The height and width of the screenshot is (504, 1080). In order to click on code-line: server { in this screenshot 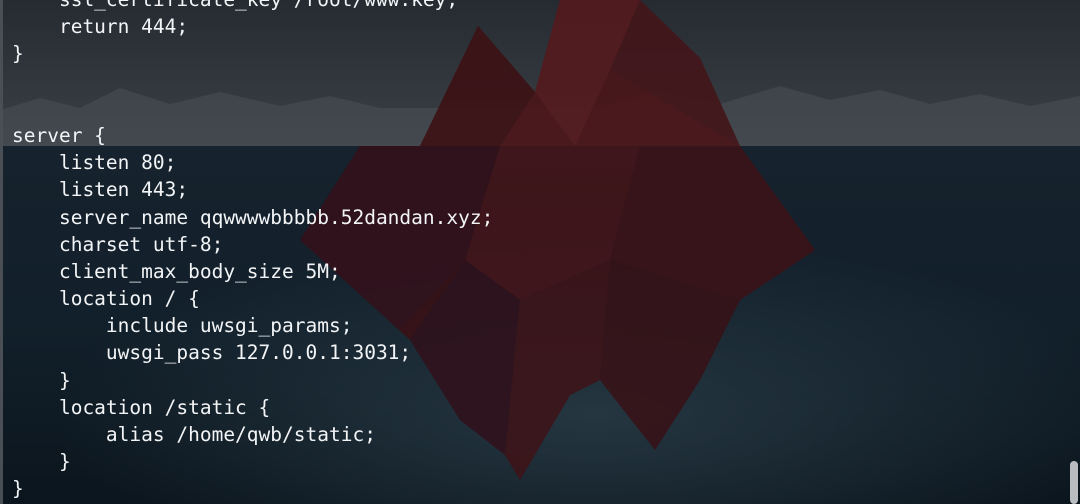, I will do `click(59, 135)`.